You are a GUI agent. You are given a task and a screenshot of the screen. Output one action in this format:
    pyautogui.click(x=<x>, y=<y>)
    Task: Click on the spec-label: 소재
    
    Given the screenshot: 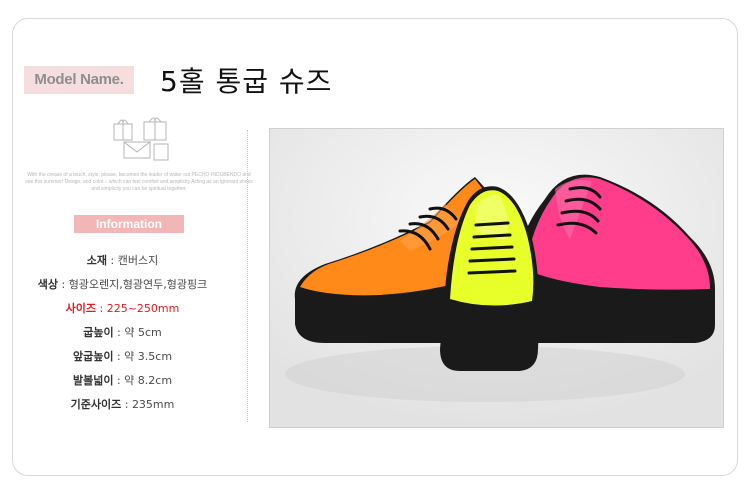 What is the action you would take?
    pyautogui.click(x=97, y=260)
    